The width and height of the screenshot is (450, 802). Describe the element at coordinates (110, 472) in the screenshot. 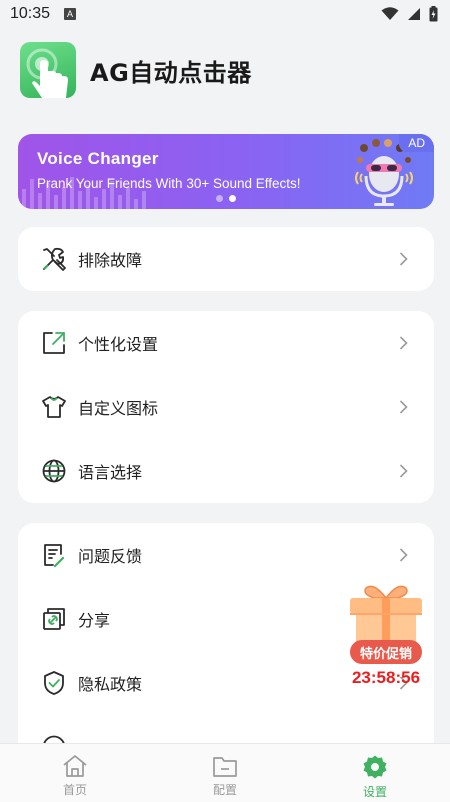

I see `language-label: 语言选择` at that location.